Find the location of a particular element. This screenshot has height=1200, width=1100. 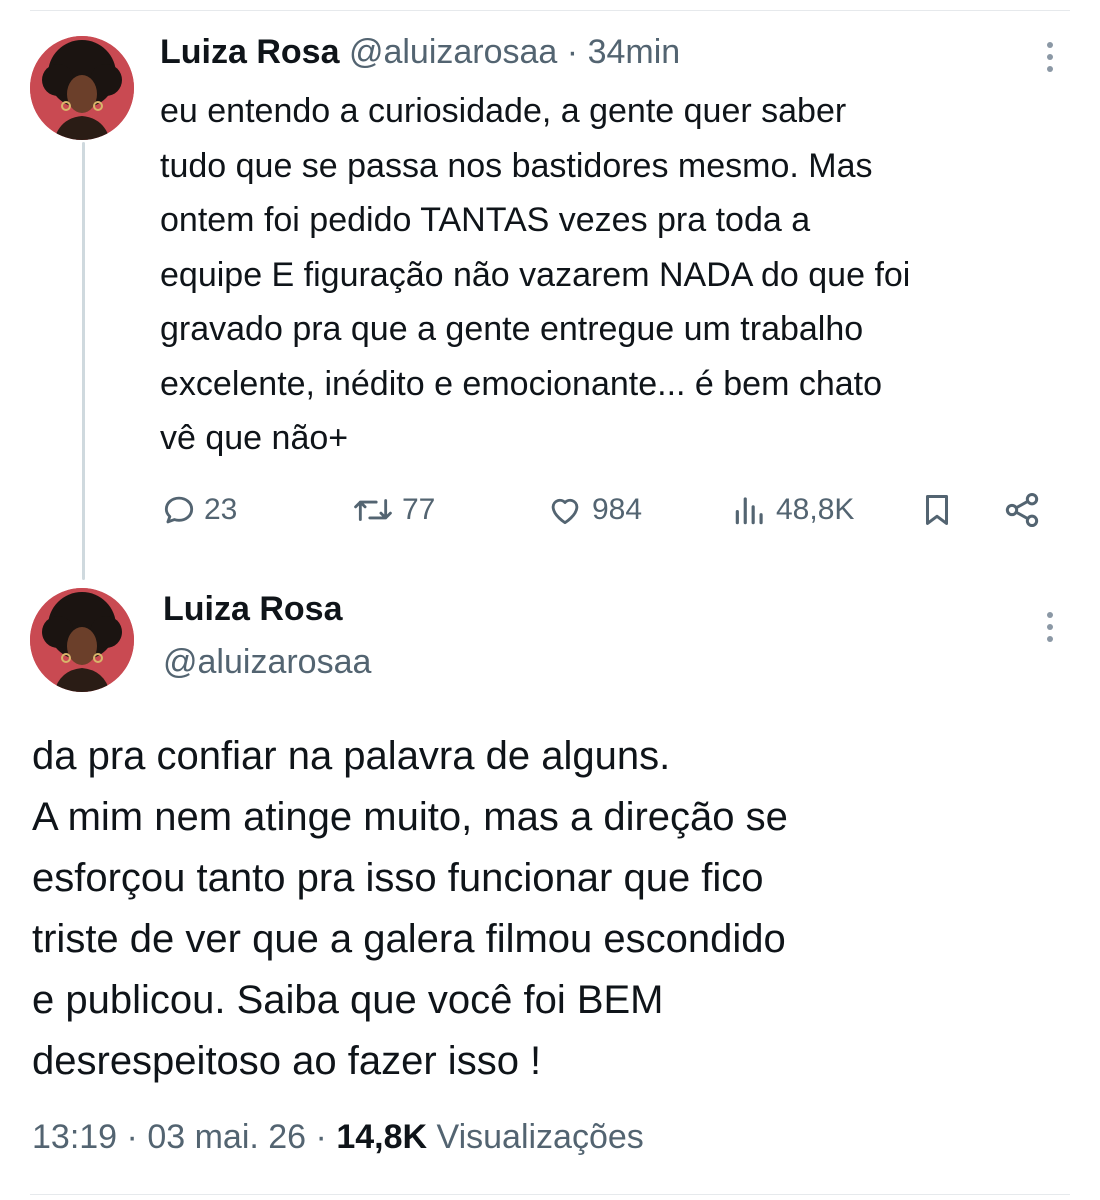

repost-button: 77 is located at coordinates (392, 510).